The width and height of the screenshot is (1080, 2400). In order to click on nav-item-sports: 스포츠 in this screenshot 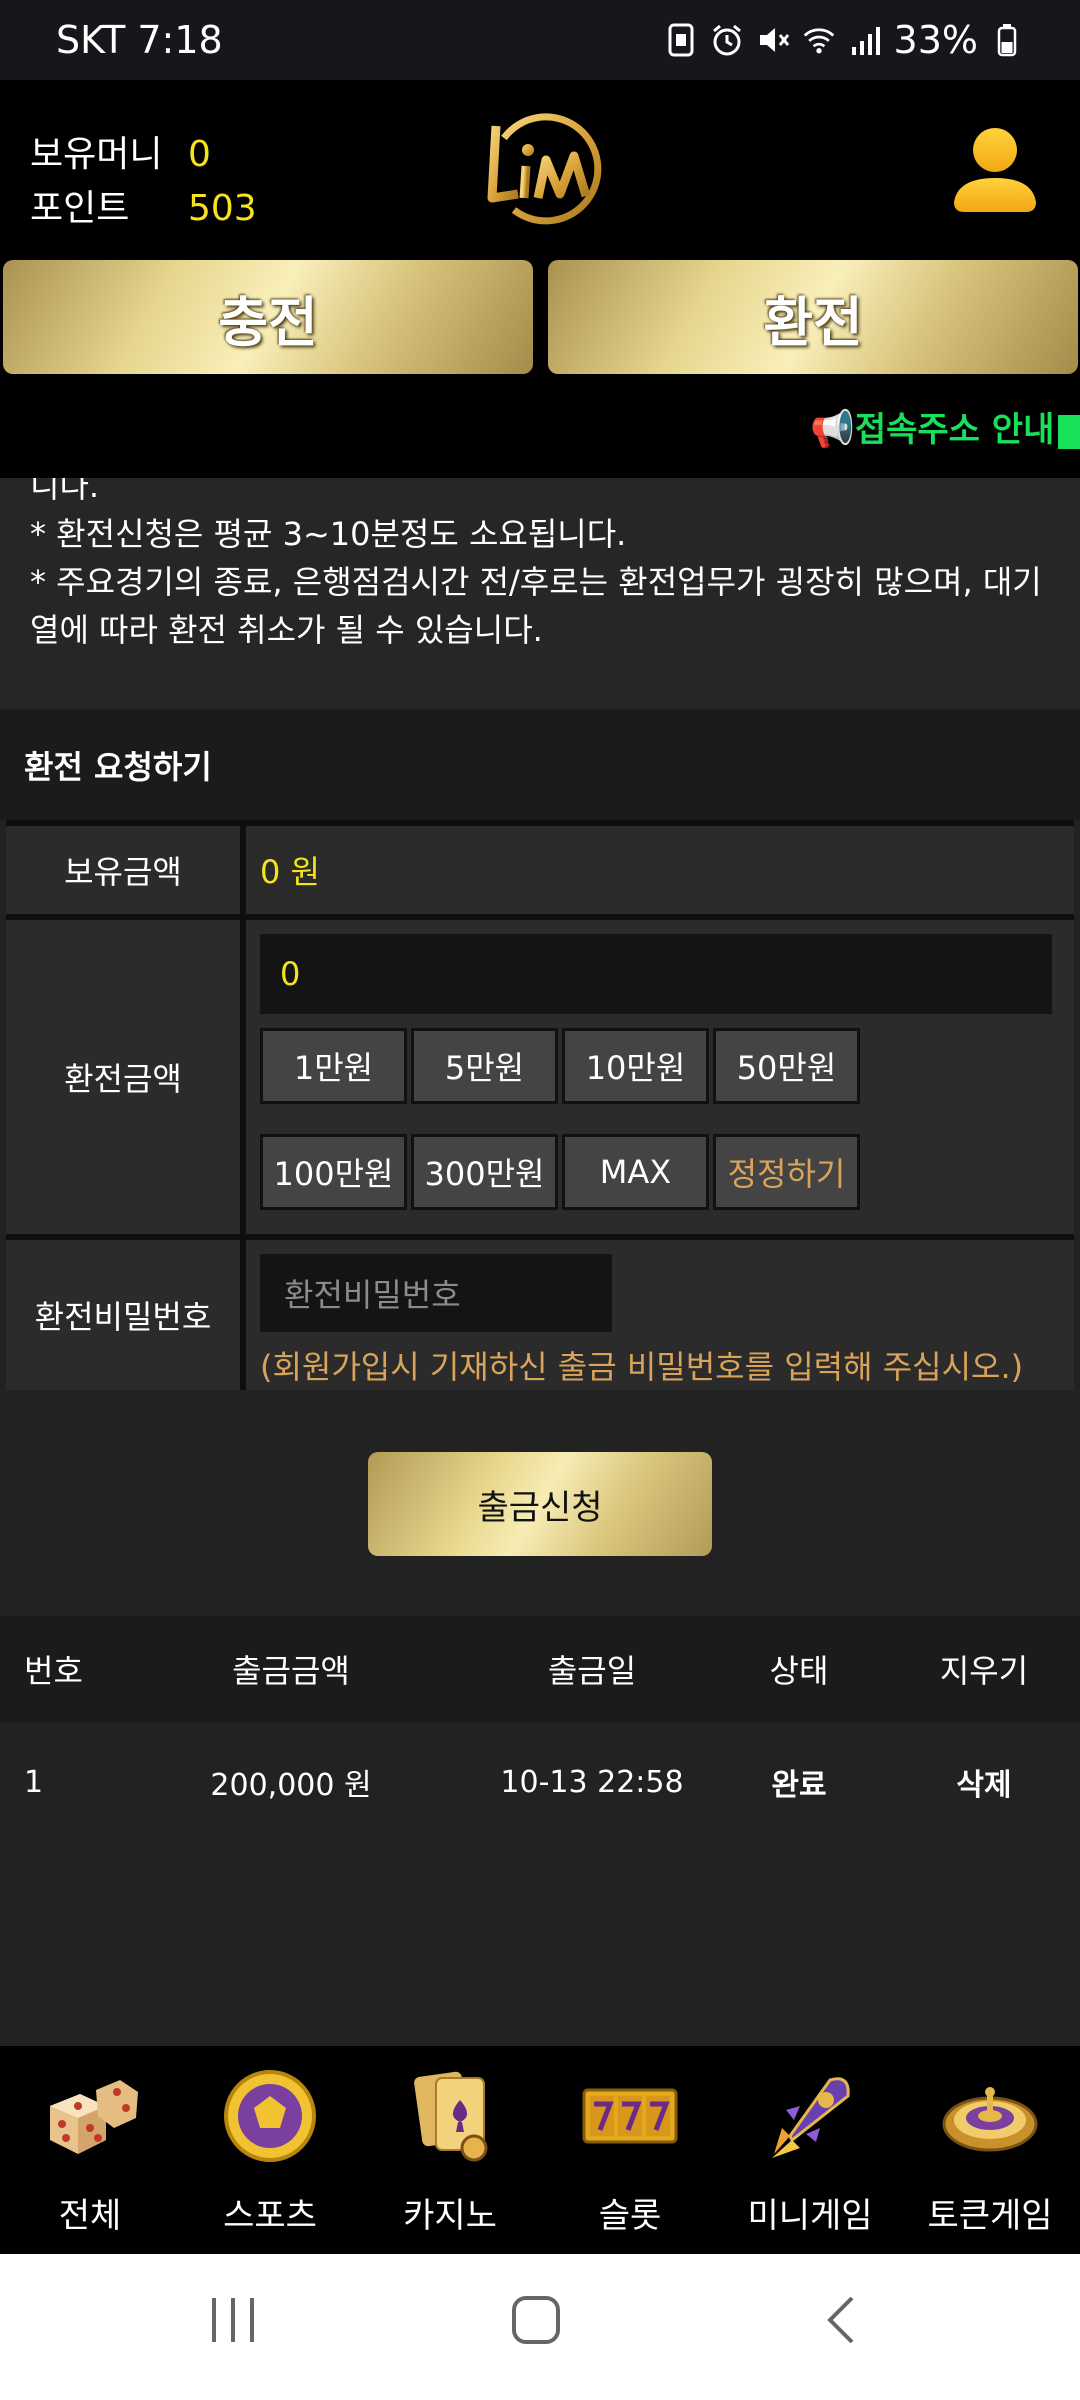, I will do `click(270, 2150)`.